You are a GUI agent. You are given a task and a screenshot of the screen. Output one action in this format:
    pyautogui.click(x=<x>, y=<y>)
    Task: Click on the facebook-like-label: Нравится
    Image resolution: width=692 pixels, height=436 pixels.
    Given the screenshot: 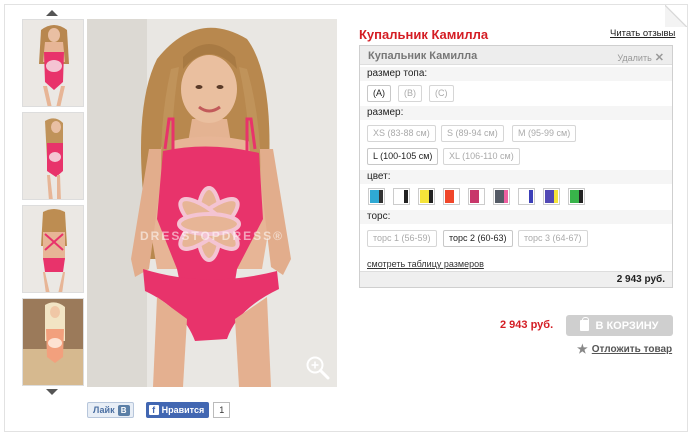 What is the action you would take?
    pyautogui.click(x=183, y=410)
    